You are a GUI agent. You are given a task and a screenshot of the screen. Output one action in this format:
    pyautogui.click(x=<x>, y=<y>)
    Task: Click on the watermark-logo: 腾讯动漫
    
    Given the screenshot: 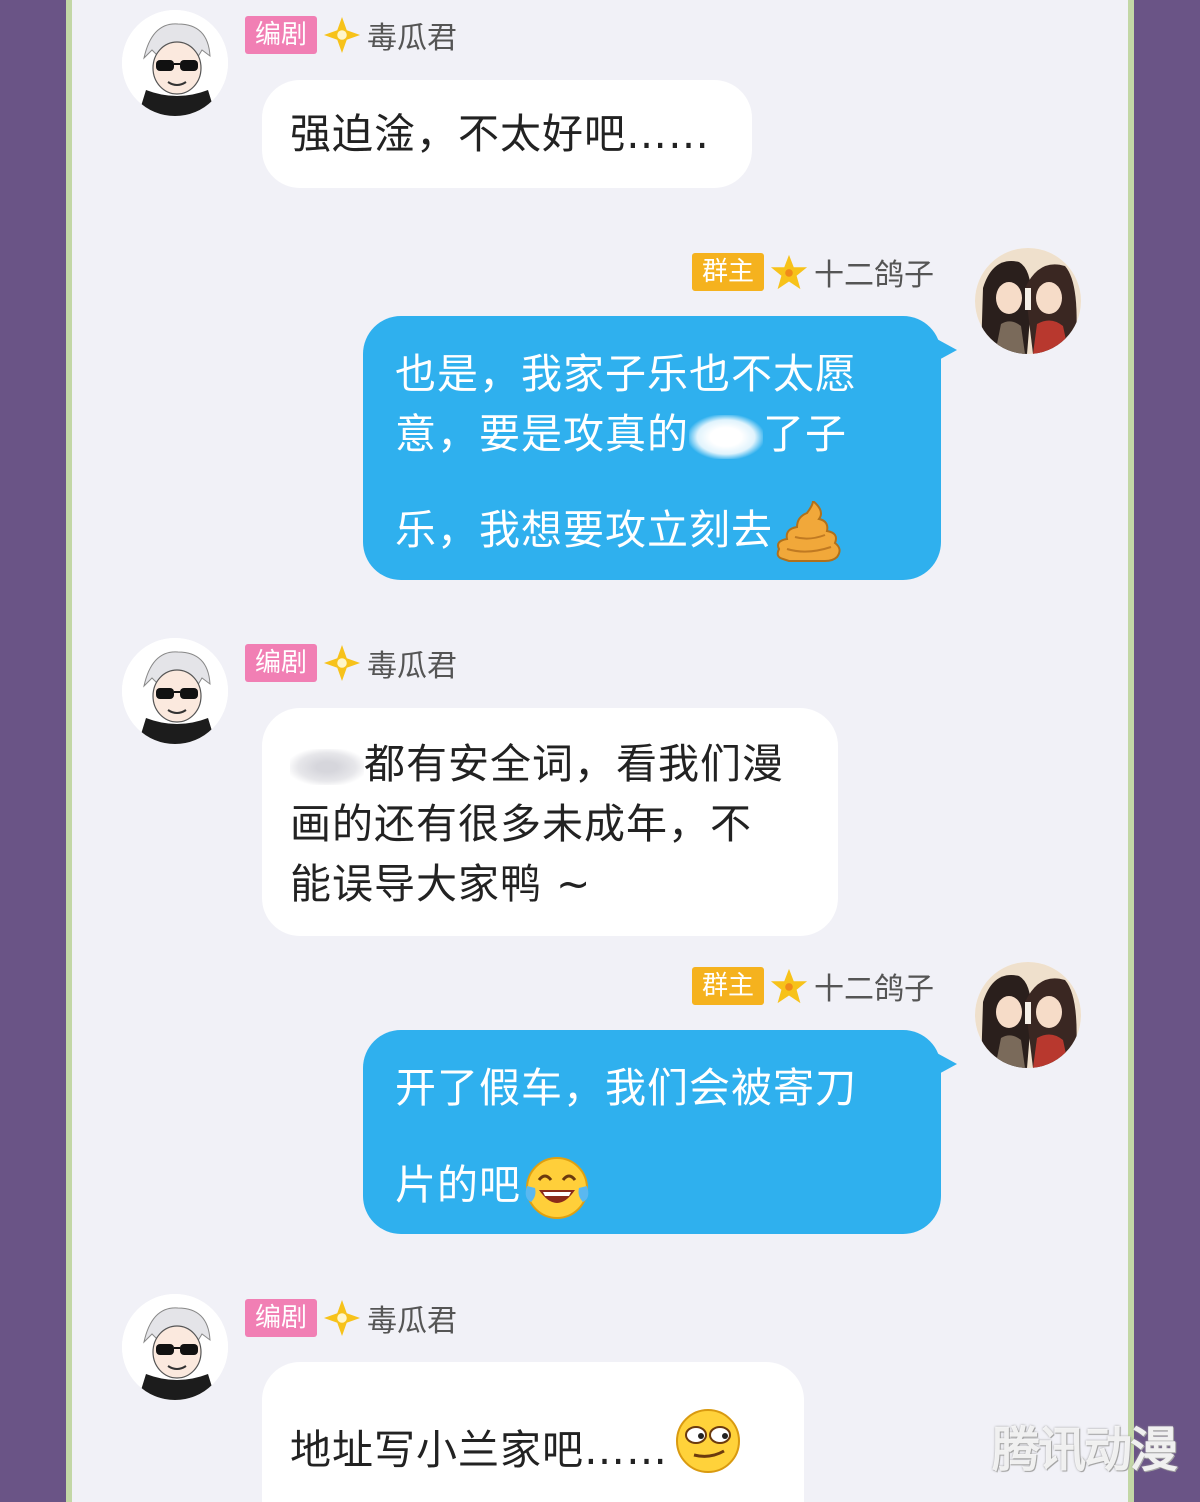 What is the action you would take?
    pyautogui.click(x=1084, y=1450)
    